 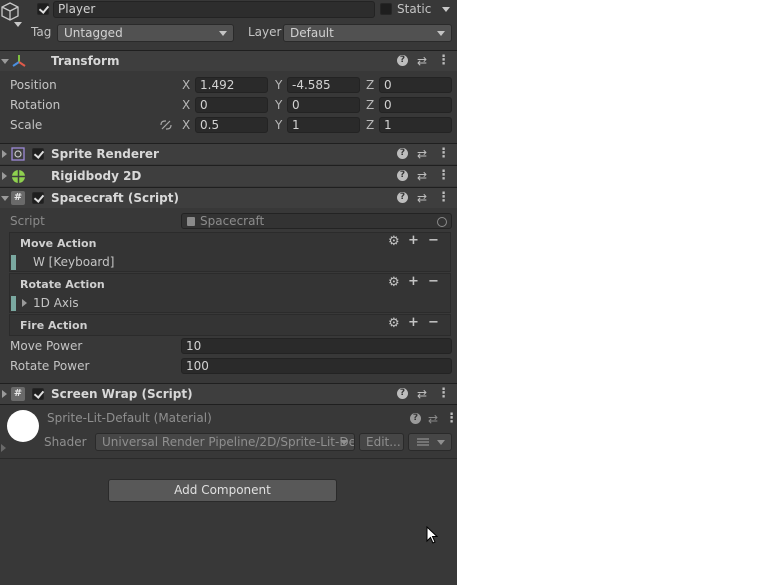 I want to click on position-y-field: -4.585, so click(x=323, y=85).